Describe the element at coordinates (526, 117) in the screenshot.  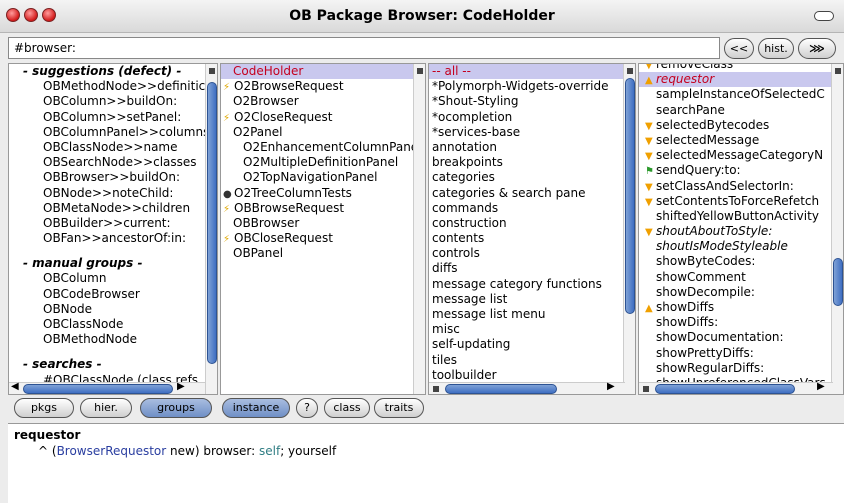
I see `list-item: *ocompletion` at that location.